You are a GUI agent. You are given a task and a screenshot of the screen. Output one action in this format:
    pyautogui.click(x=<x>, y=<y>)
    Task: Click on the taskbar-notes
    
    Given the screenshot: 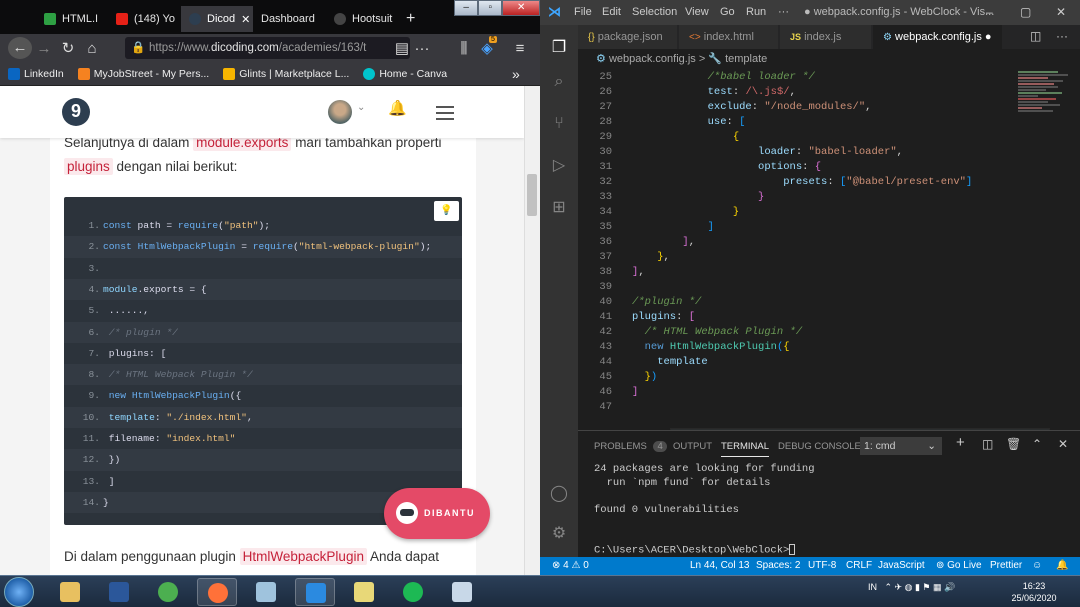 What is the action you would take?
    pyautogui.click(x=266, y=592)
    